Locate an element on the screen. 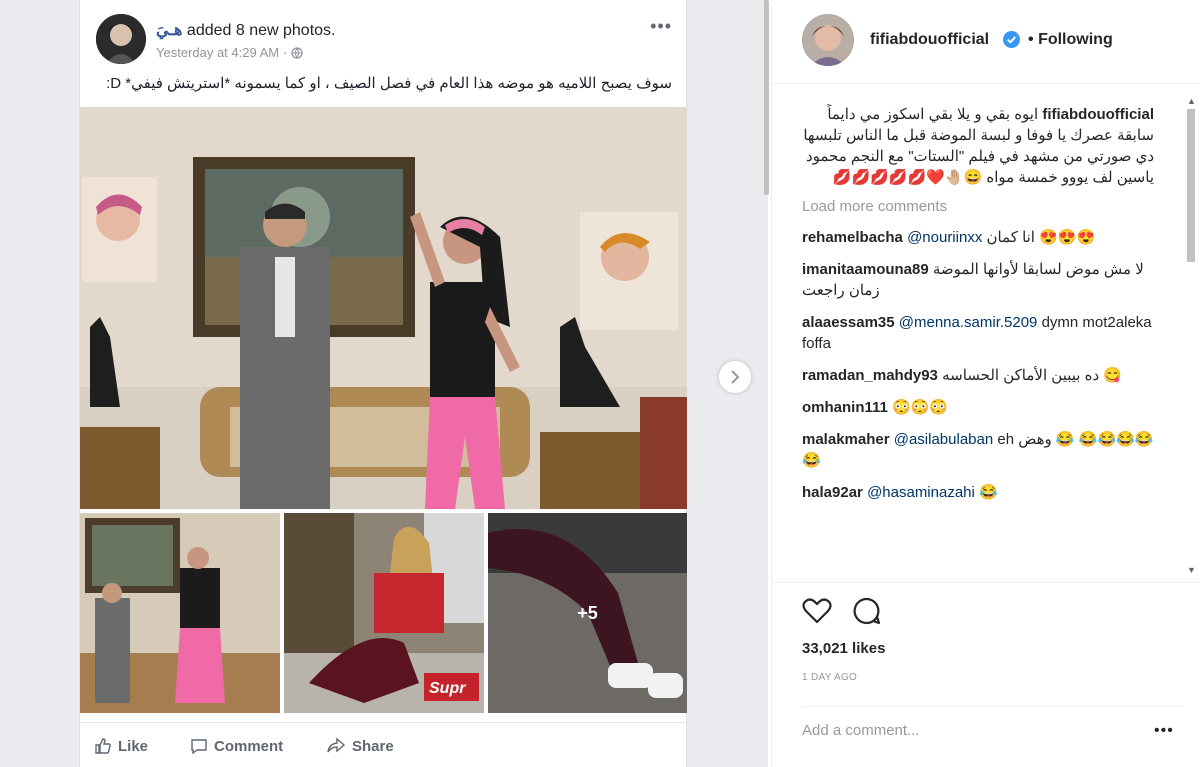 The image size is (1200, 767). post-options-icon: ••• is located at coordinates (1164, 731).